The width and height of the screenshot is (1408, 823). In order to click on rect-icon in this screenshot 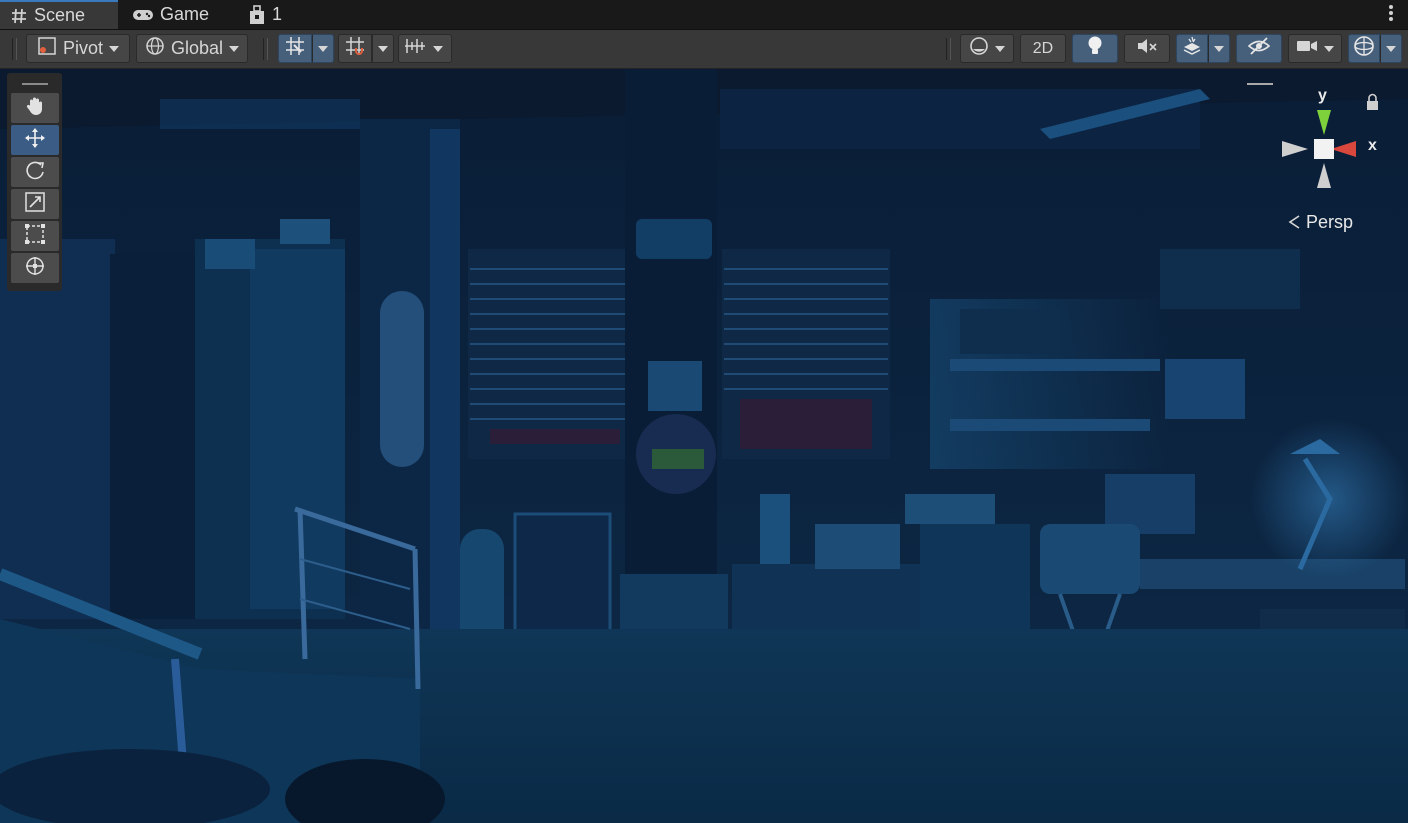, I will do `click(35, 236)`.